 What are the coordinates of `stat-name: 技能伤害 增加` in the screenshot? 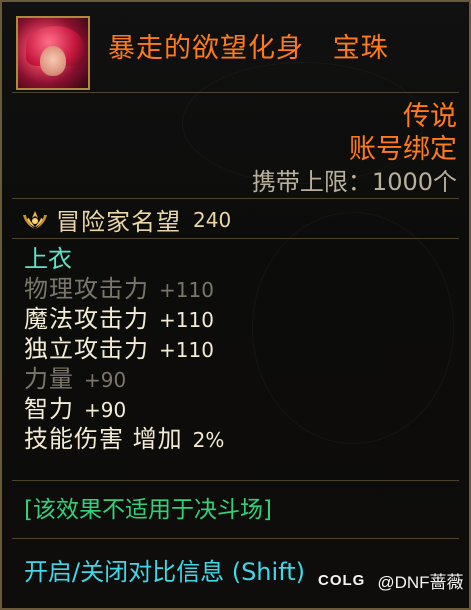 It's located at (103, 439).